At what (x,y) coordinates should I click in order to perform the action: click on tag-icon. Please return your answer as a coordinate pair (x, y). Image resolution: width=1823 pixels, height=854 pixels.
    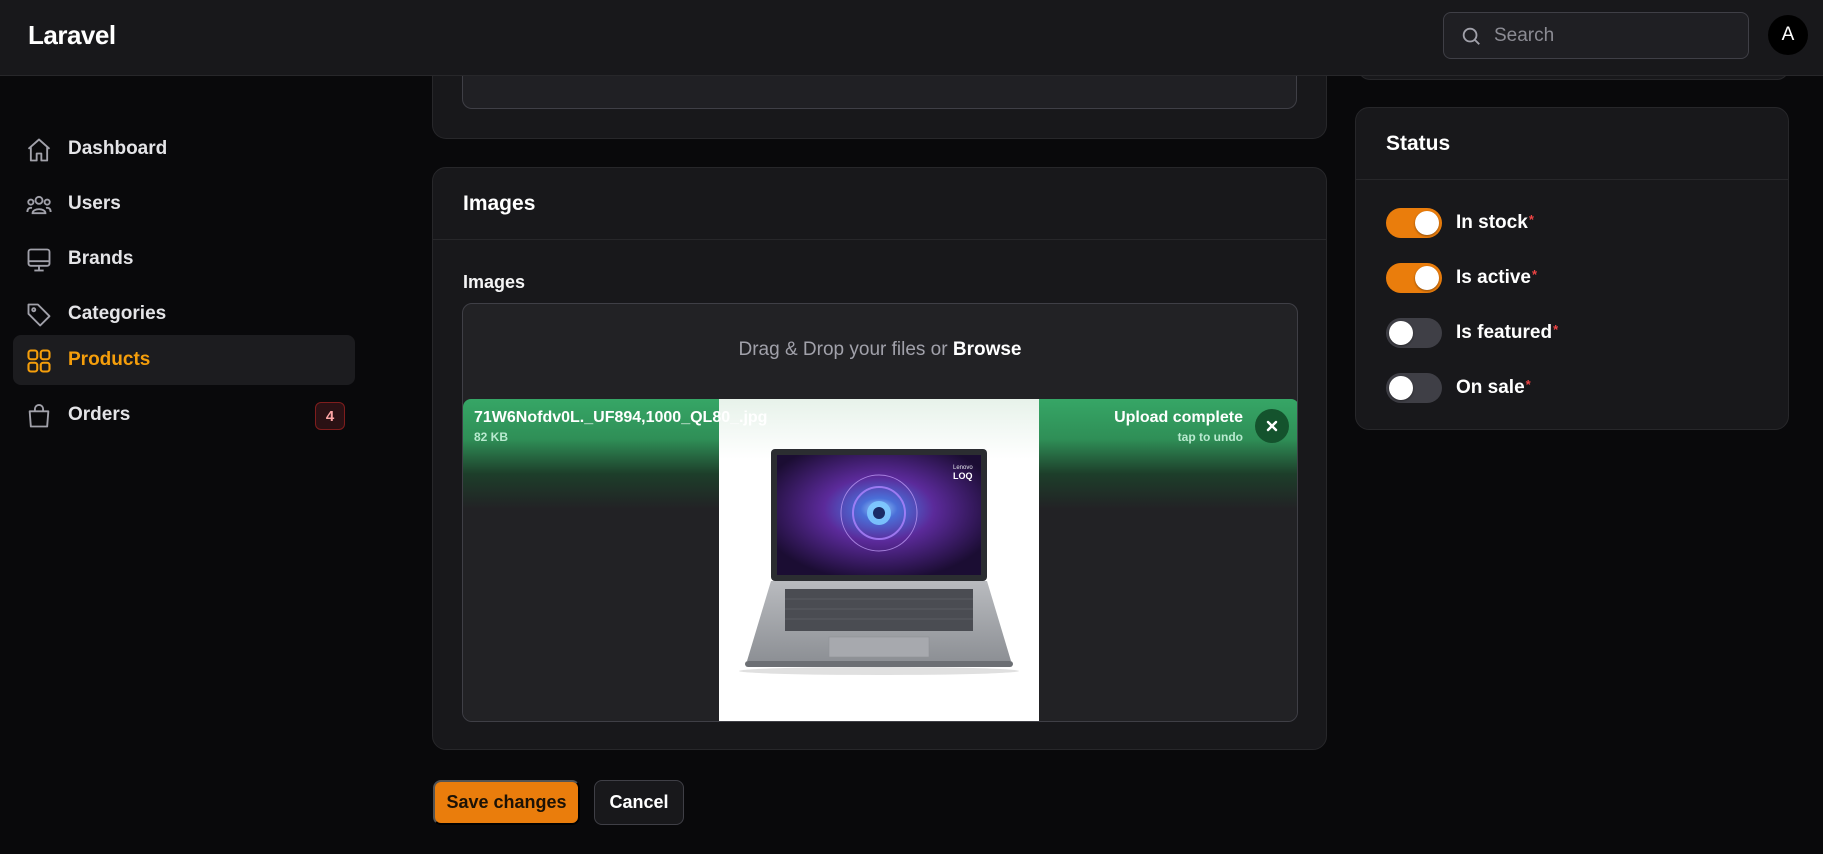
    Looking at the image, I should click on (39, 315).